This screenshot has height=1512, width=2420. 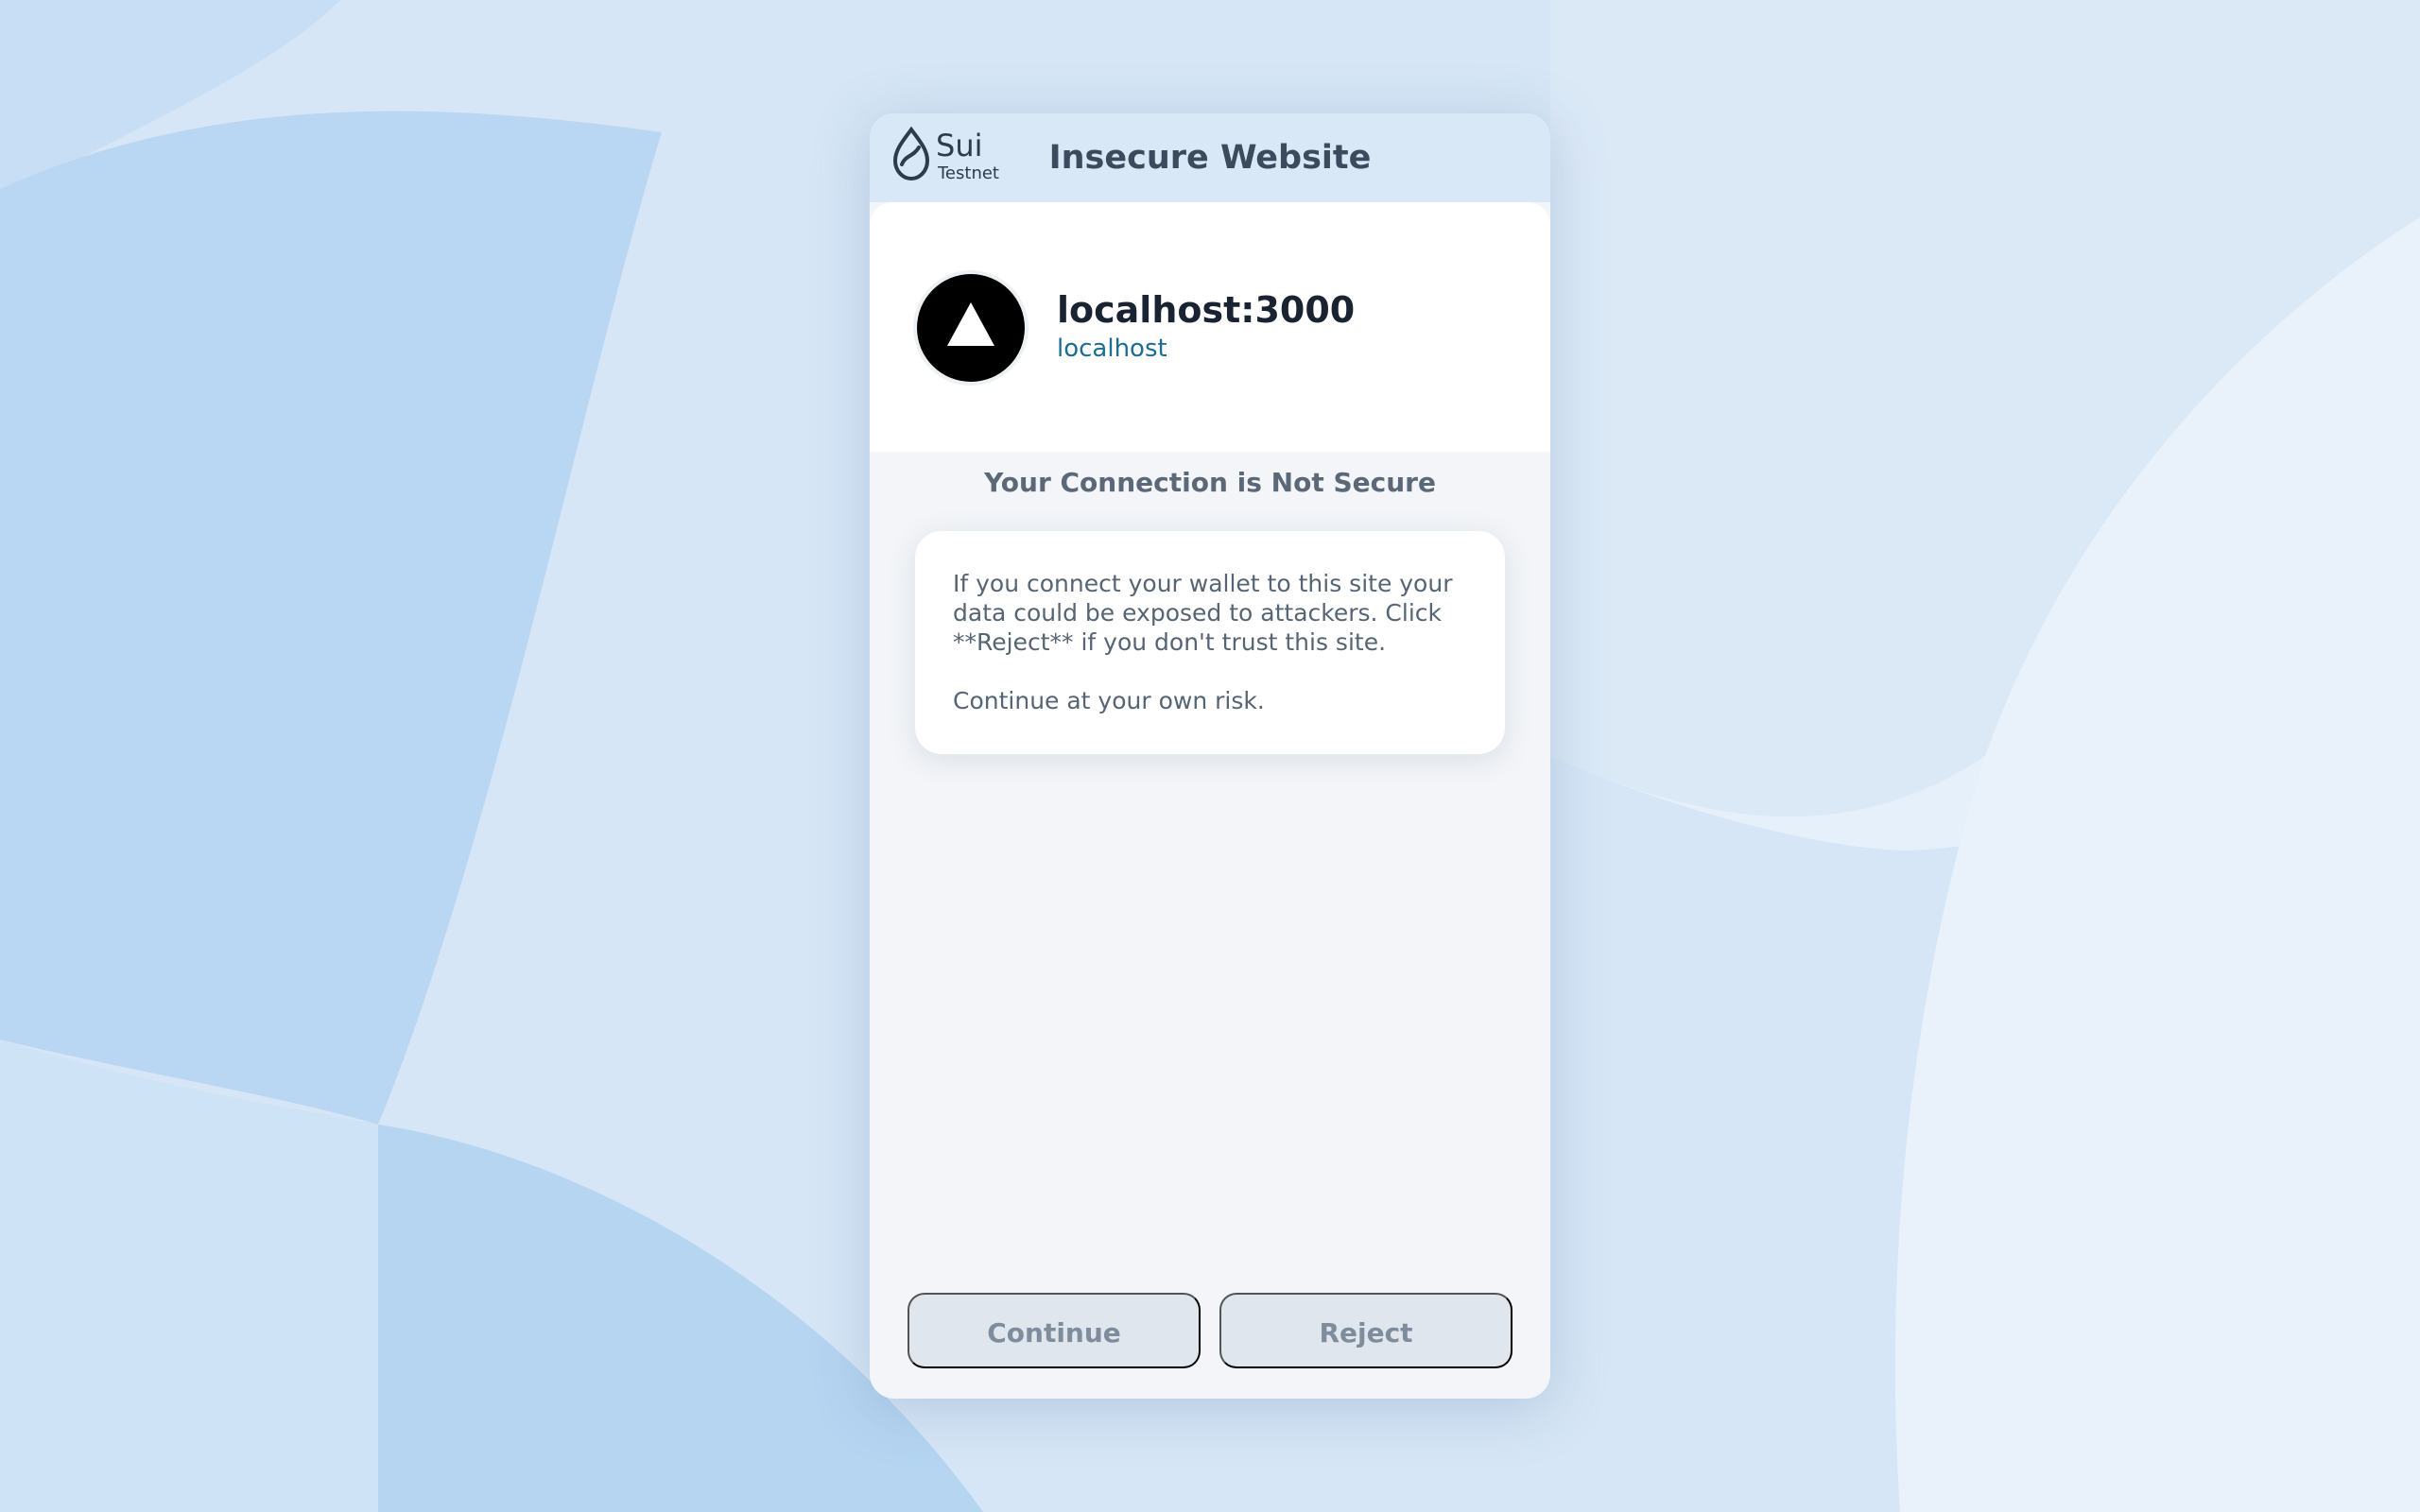 I want to click on site-info-card: localhost:3000 localhost, so click(x=1210, y=327).